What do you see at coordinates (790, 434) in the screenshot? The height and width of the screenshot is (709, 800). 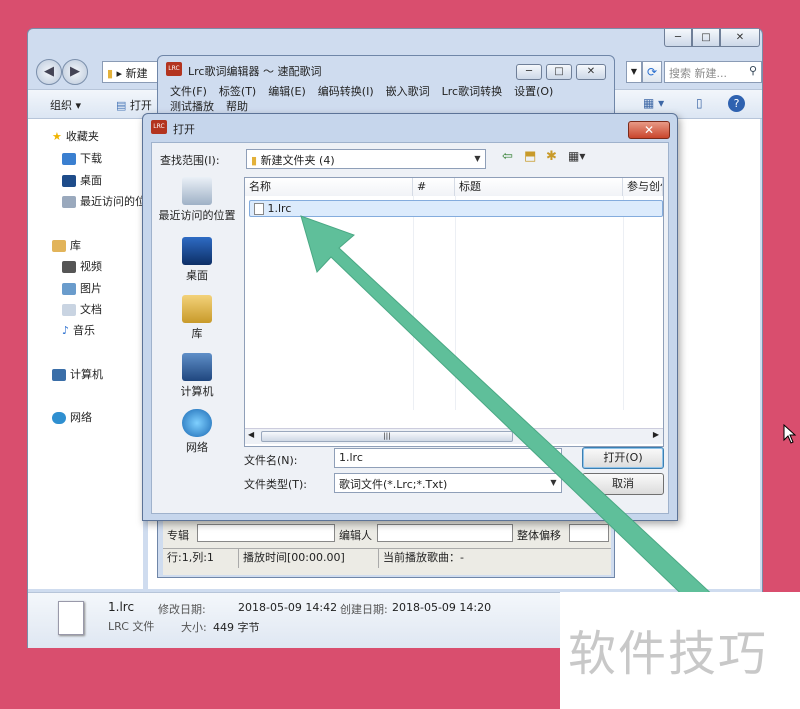 I see `mouse-cursor-icon` at bounding box center [790, 434].